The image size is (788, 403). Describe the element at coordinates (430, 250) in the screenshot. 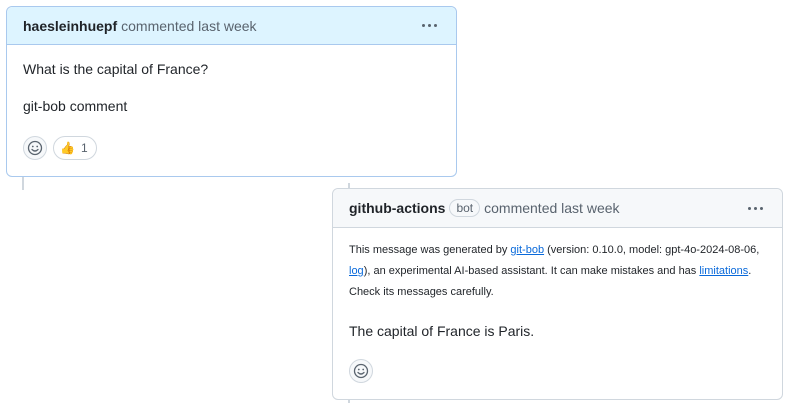

I see `disclaimer-text: This message was generated by` at that location.